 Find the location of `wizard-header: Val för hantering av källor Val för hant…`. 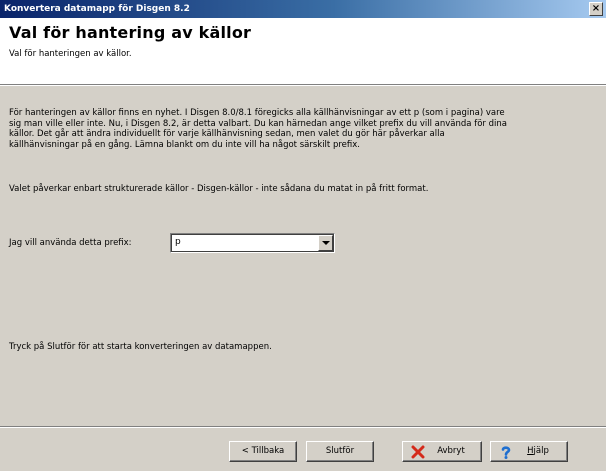

wizard-header: Val för hantering av källor Val för hant… is located at coordinates (303, 51).